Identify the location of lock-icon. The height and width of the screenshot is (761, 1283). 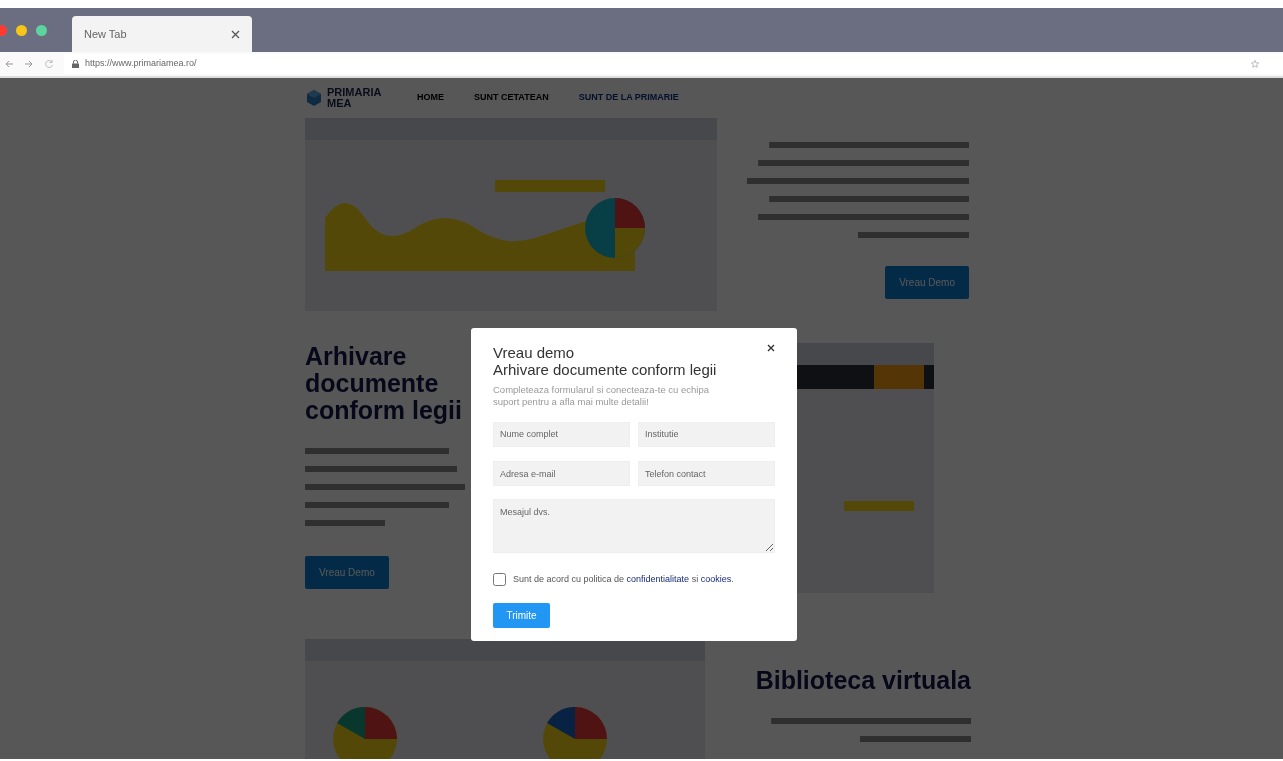
(75, 64).